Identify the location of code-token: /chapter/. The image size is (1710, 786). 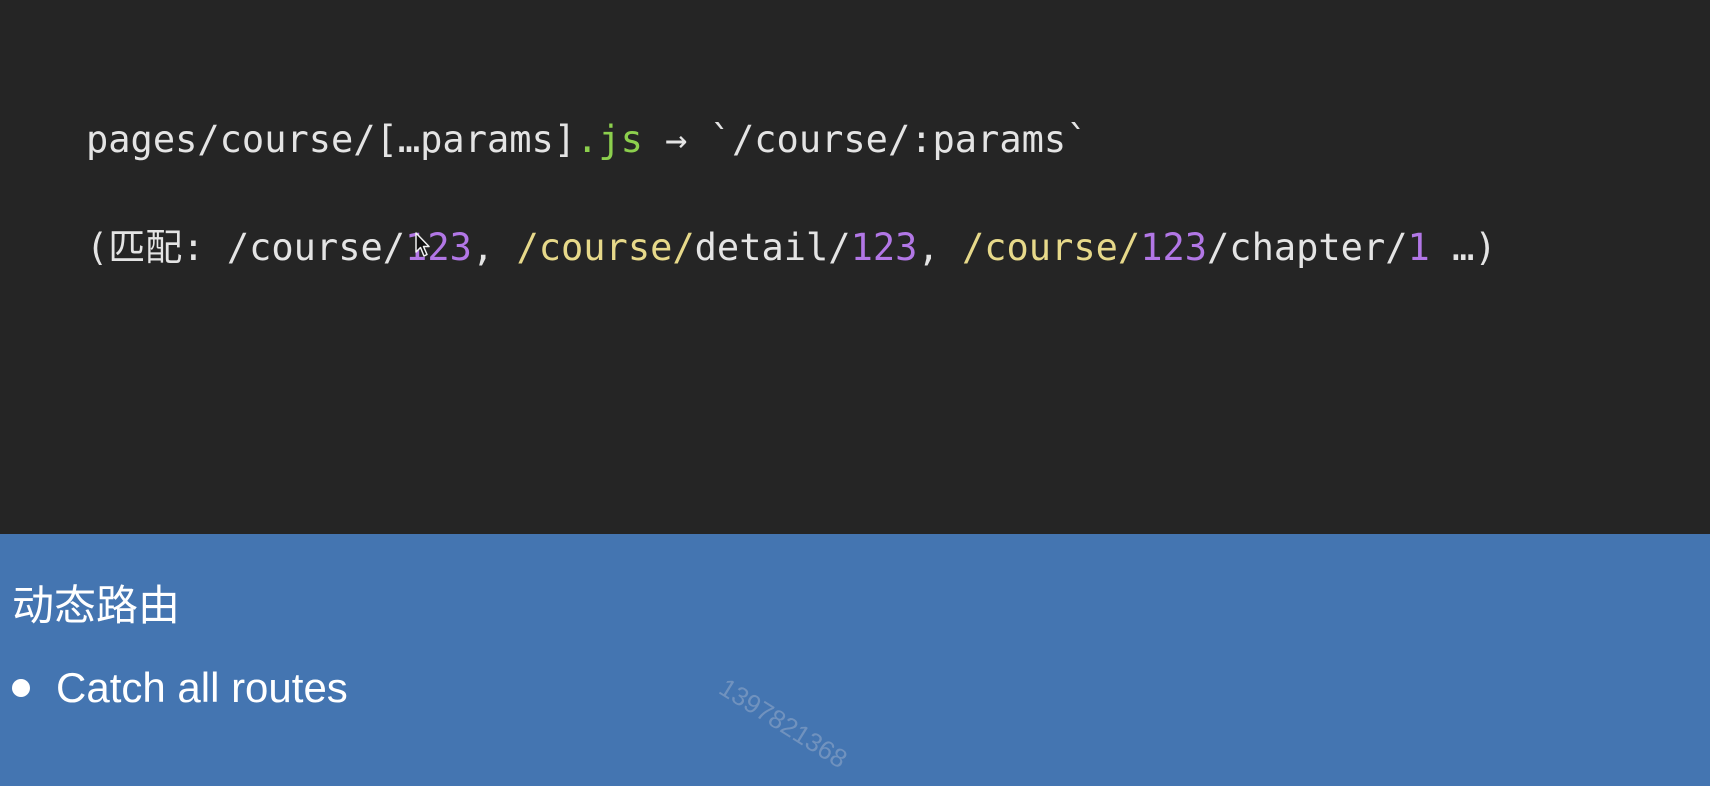
(1307, 247).